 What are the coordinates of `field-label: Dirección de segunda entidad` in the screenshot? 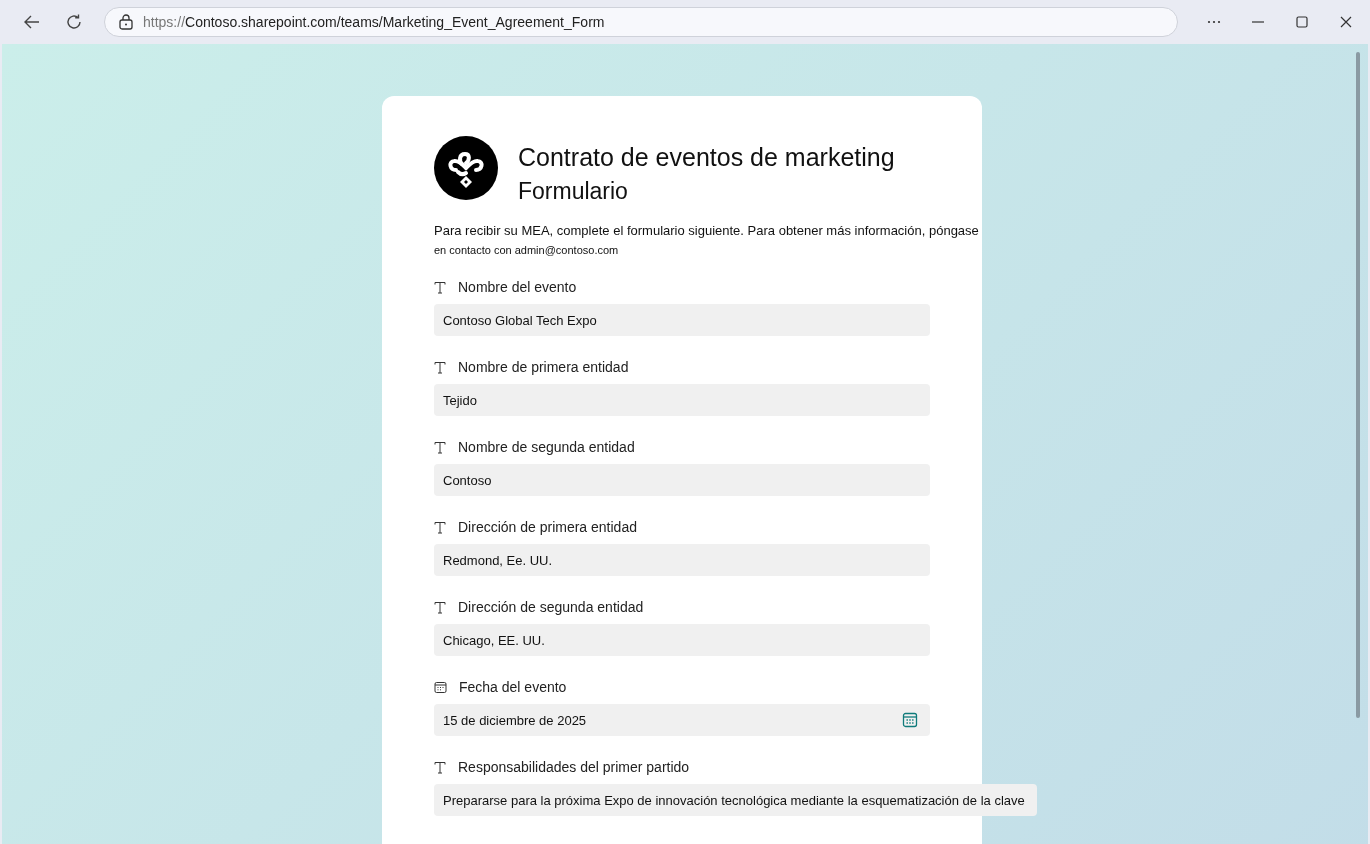 It's located at (551, 607).